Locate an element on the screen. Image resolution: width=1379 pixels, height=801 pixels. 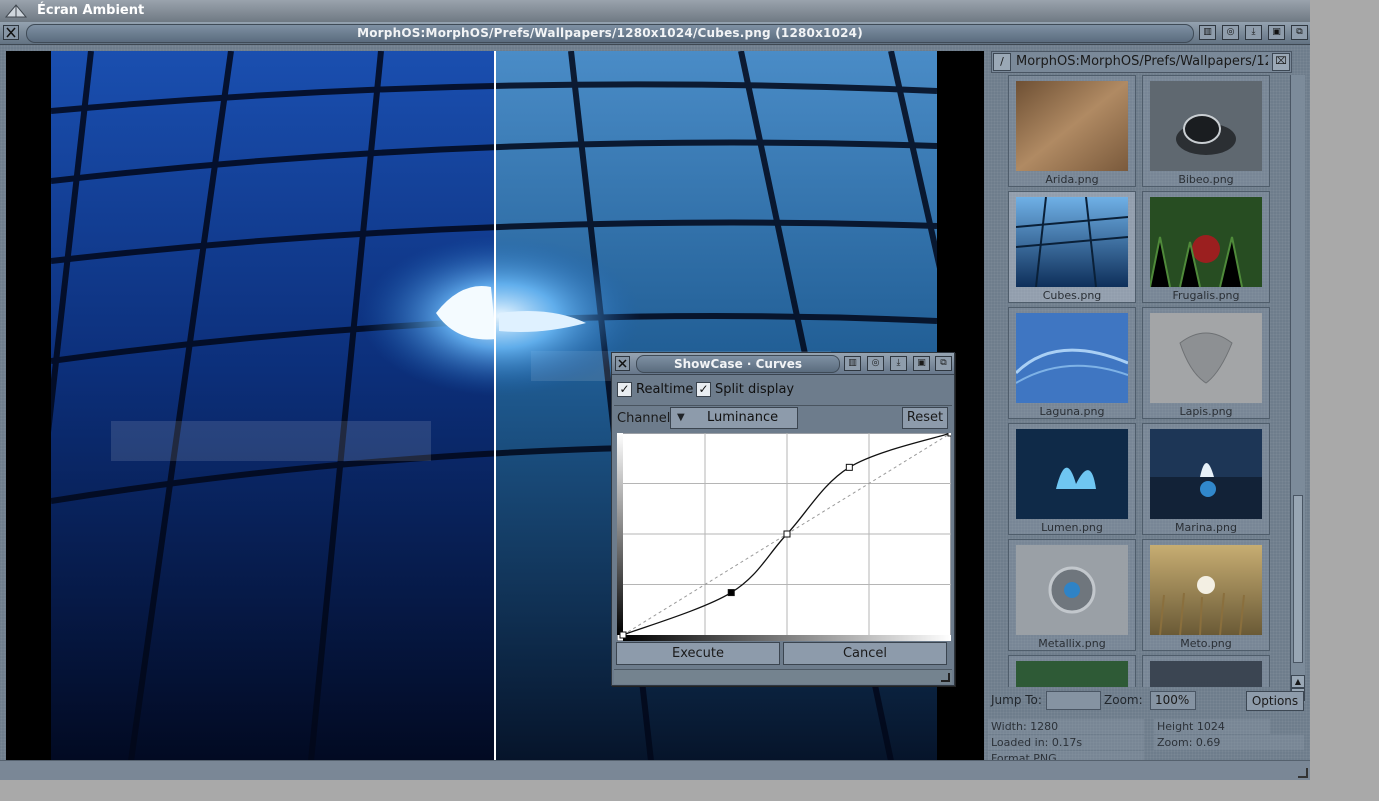
thumbnail-laguna: Laguna.png is located at coordinates (1072, 363).